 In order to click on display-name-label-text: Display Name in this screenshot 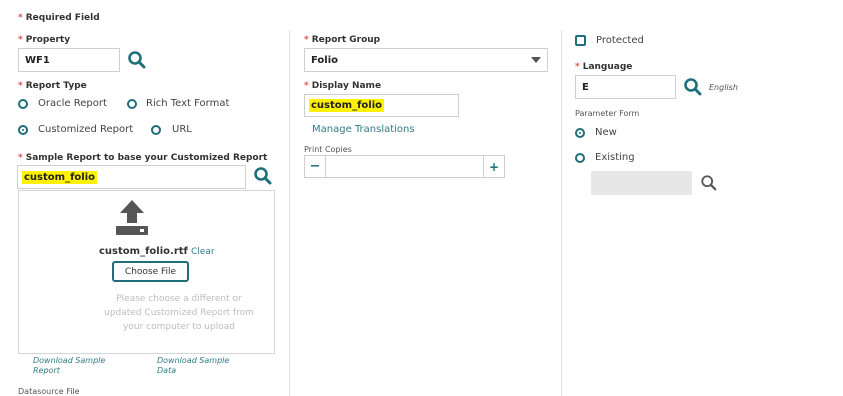, I will do `click(346, 86)`.